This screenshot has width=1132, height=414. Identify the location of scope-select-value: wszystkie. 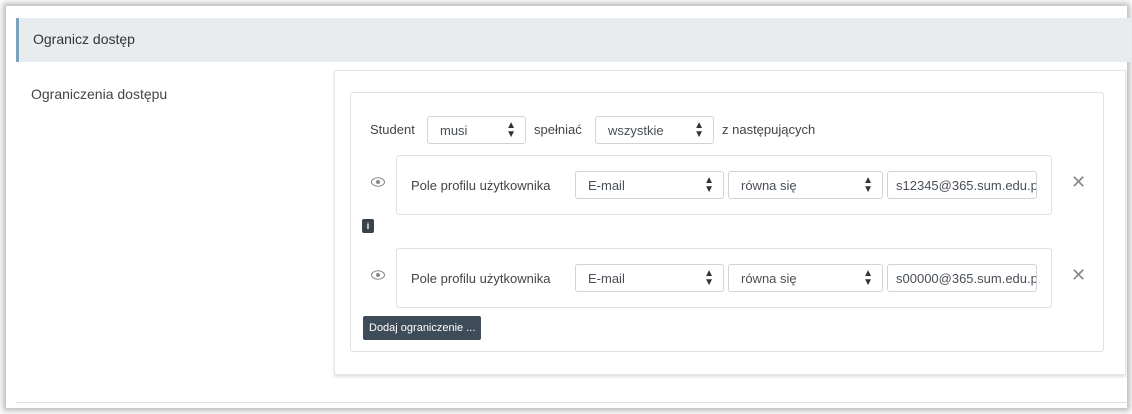
(636, 130).